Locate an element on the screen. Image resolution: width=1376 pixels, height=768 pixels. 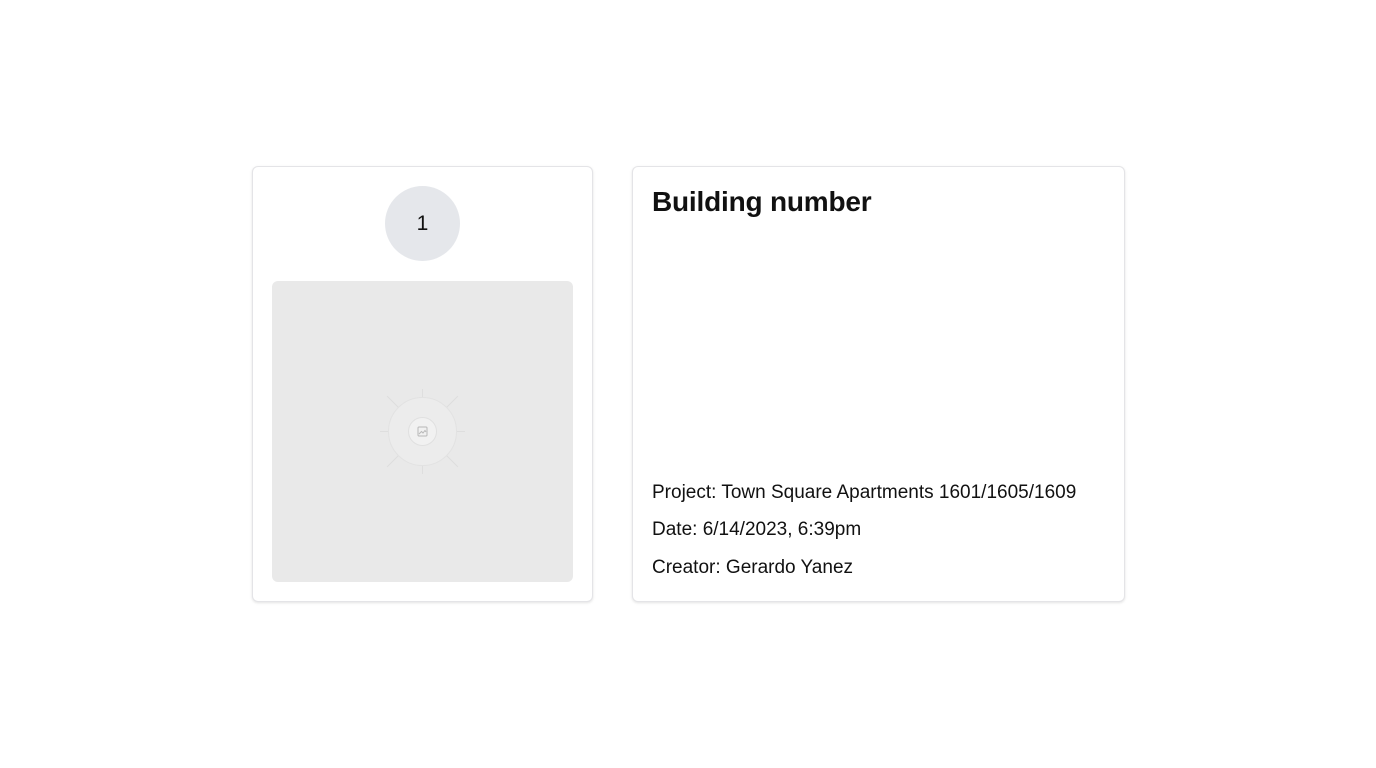
card-title: Building number is located at coordinates (762, 201).